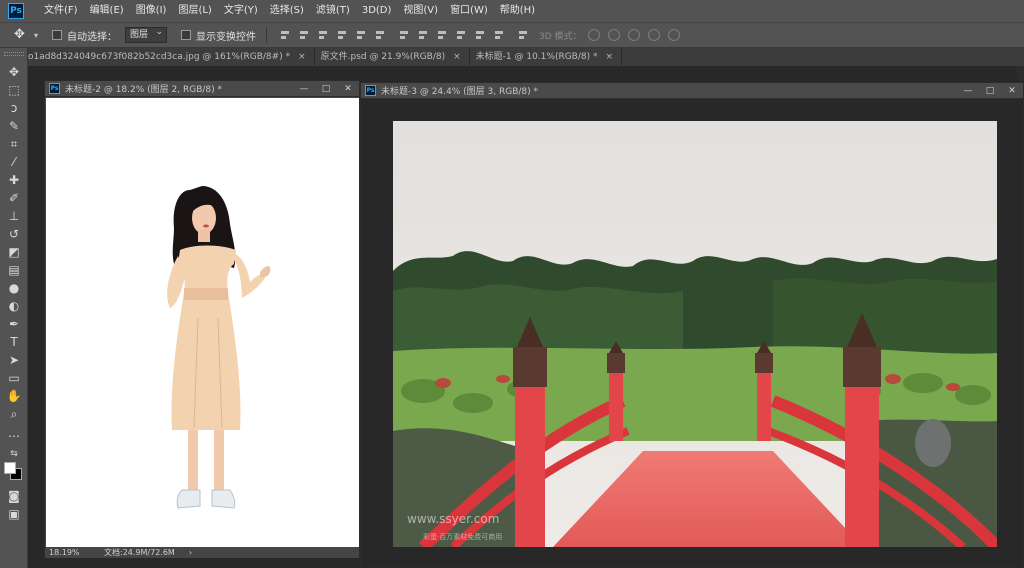 The image size is (1024, 568). I want to click on hand-tool-icon: ✋, so click(14, 396).